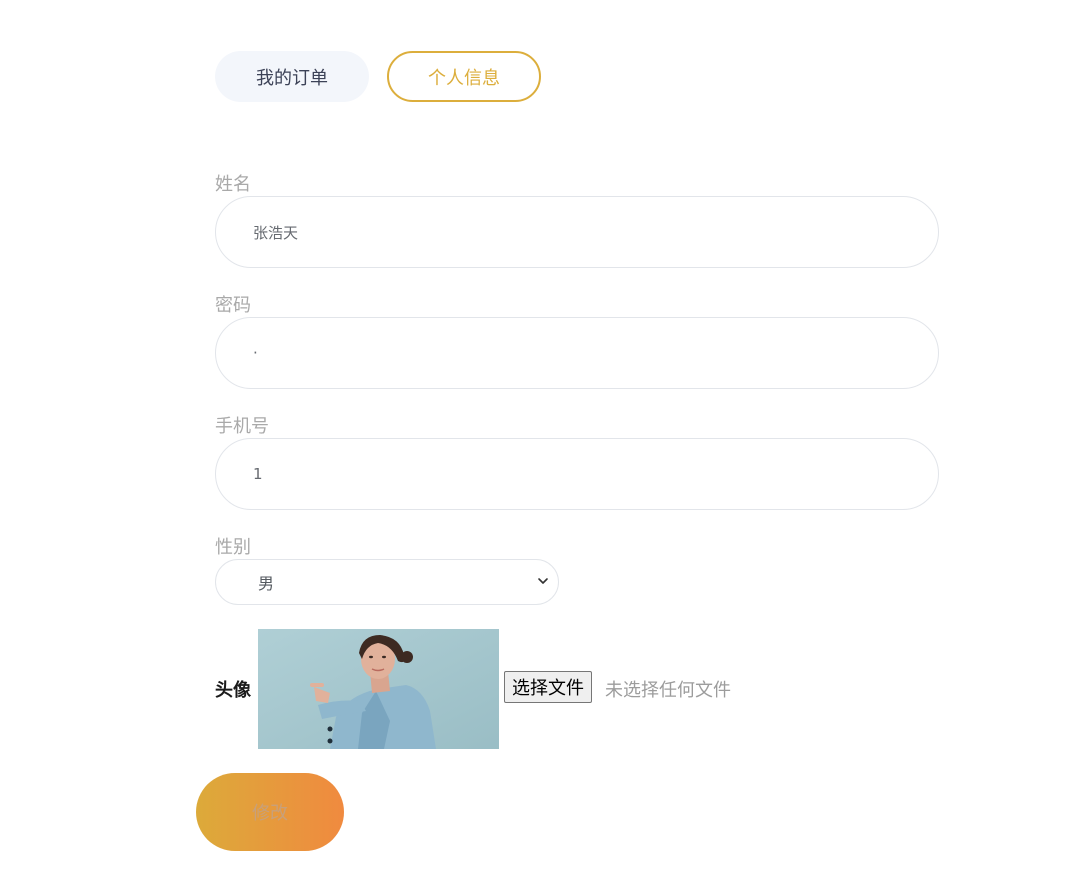 The image size is (1080, 884). I want to click on tab-personal-info-label: 个人信息, so click(464, 78).